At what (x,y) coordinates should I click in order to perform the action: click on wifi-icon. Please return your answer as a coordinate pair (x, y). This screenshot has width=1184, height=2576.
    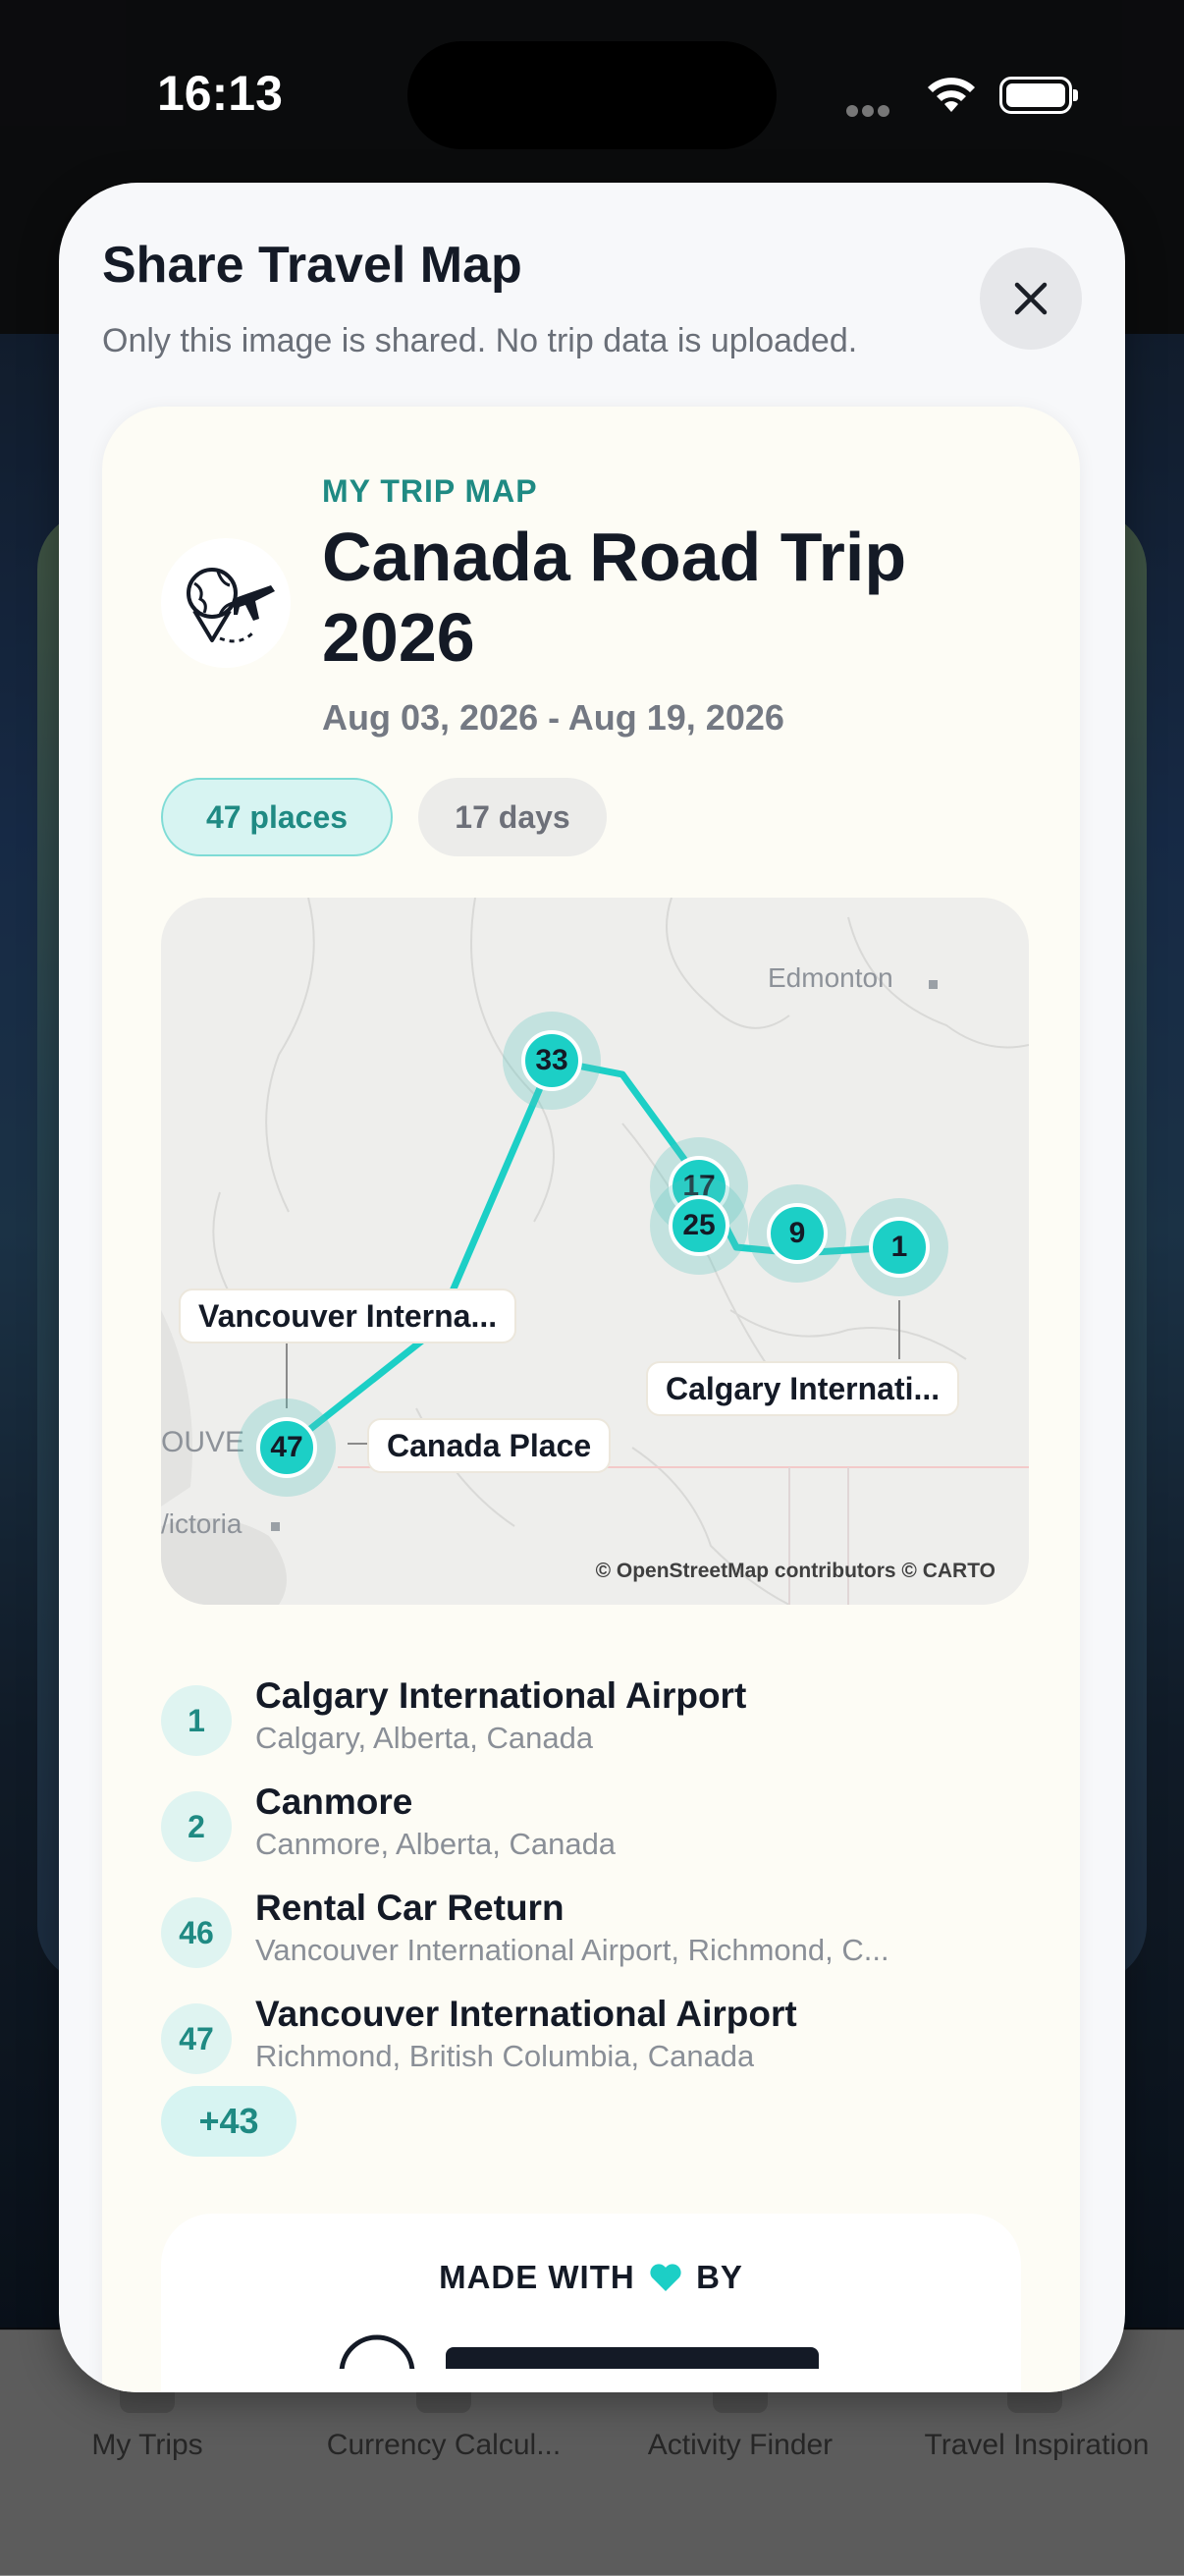
    Looking at the image, I should click on (952, 95).